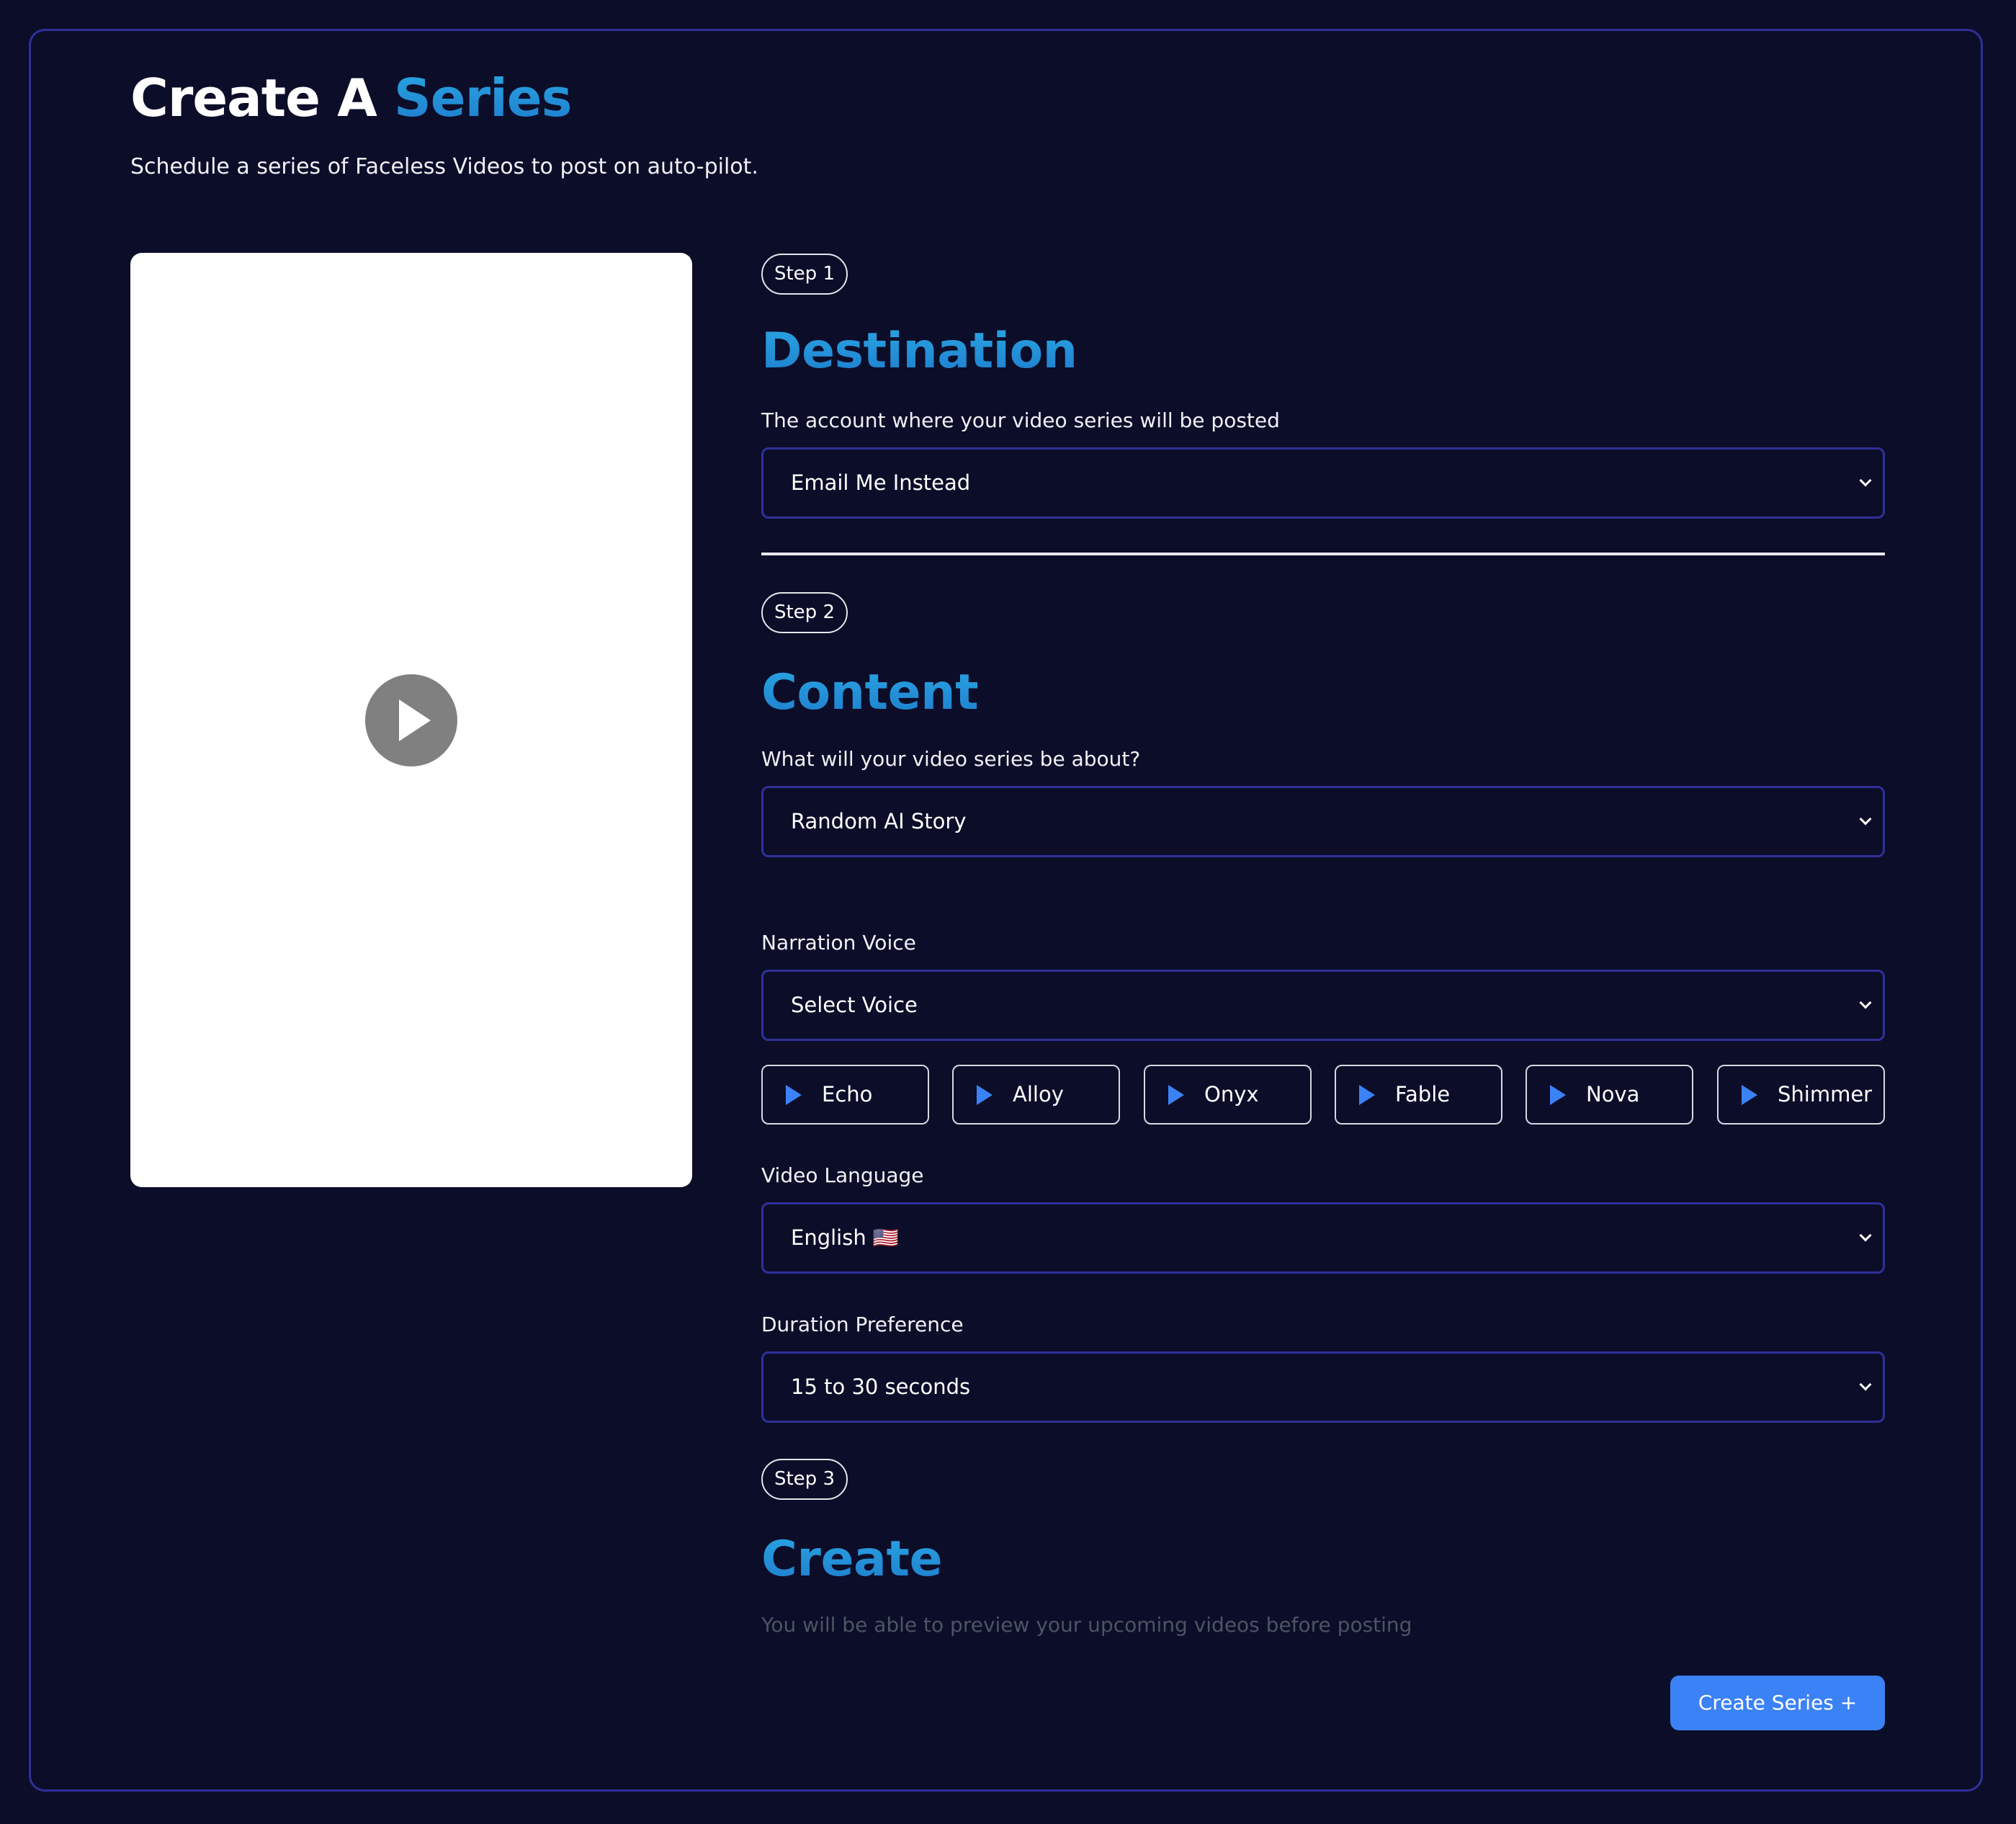 This screenshot has height=1824, width=2016. I want to click on content-select-value: Random AI Story, so click(879, 821).